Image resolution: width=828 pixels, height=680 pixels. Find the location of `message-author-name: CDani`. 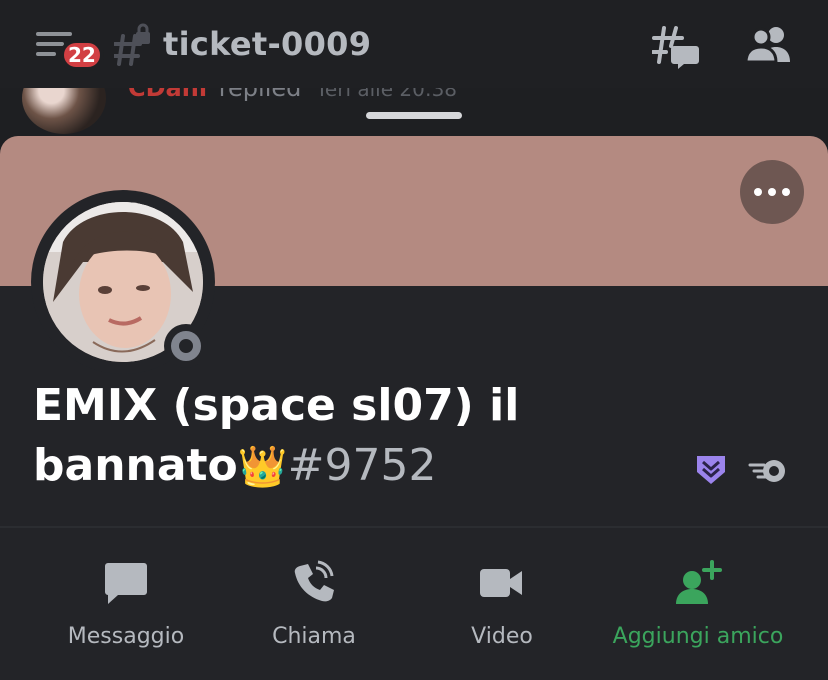

message-author-name: CDani is located at coordinates (168, 95).